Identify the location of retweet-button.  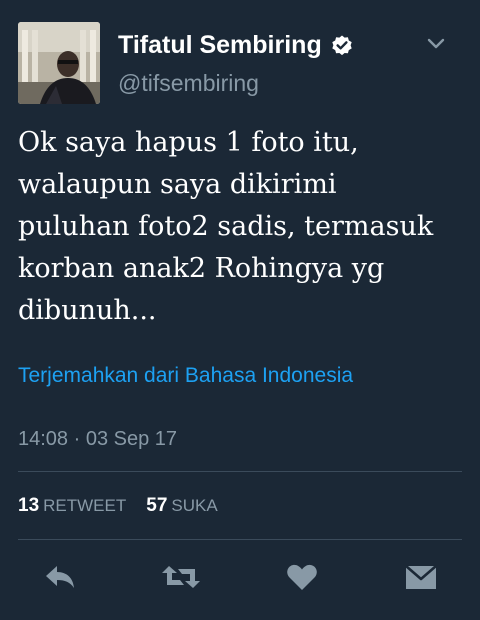
(181, 577).